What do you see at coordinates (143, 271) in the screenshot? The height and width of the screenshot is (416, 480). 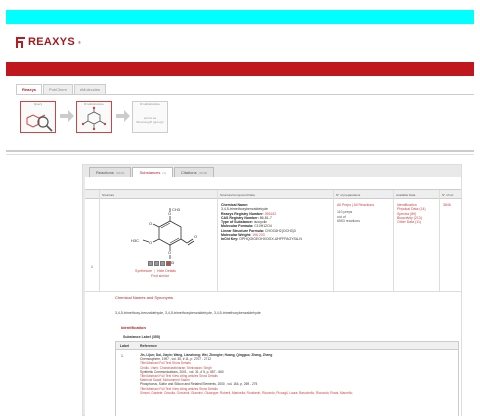 I see `synthesize-link: Synthesize` at bounding box center [143, 271].